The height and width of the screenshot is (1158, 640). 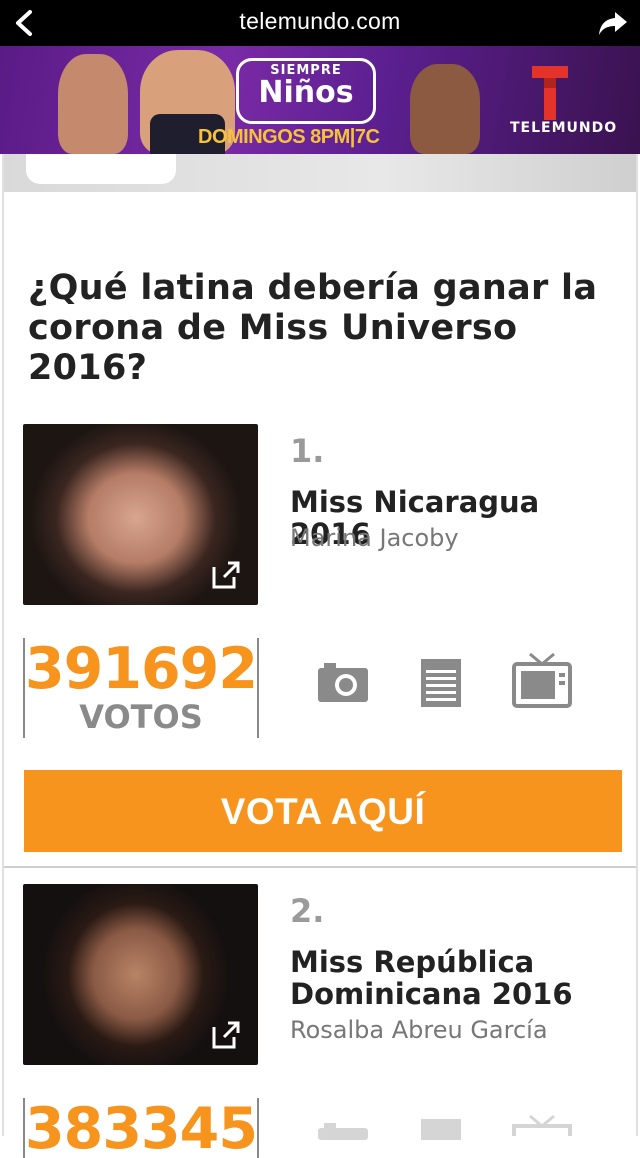 I want to click on ad-logo-big-text: Niños, so click(x=306, y=92).